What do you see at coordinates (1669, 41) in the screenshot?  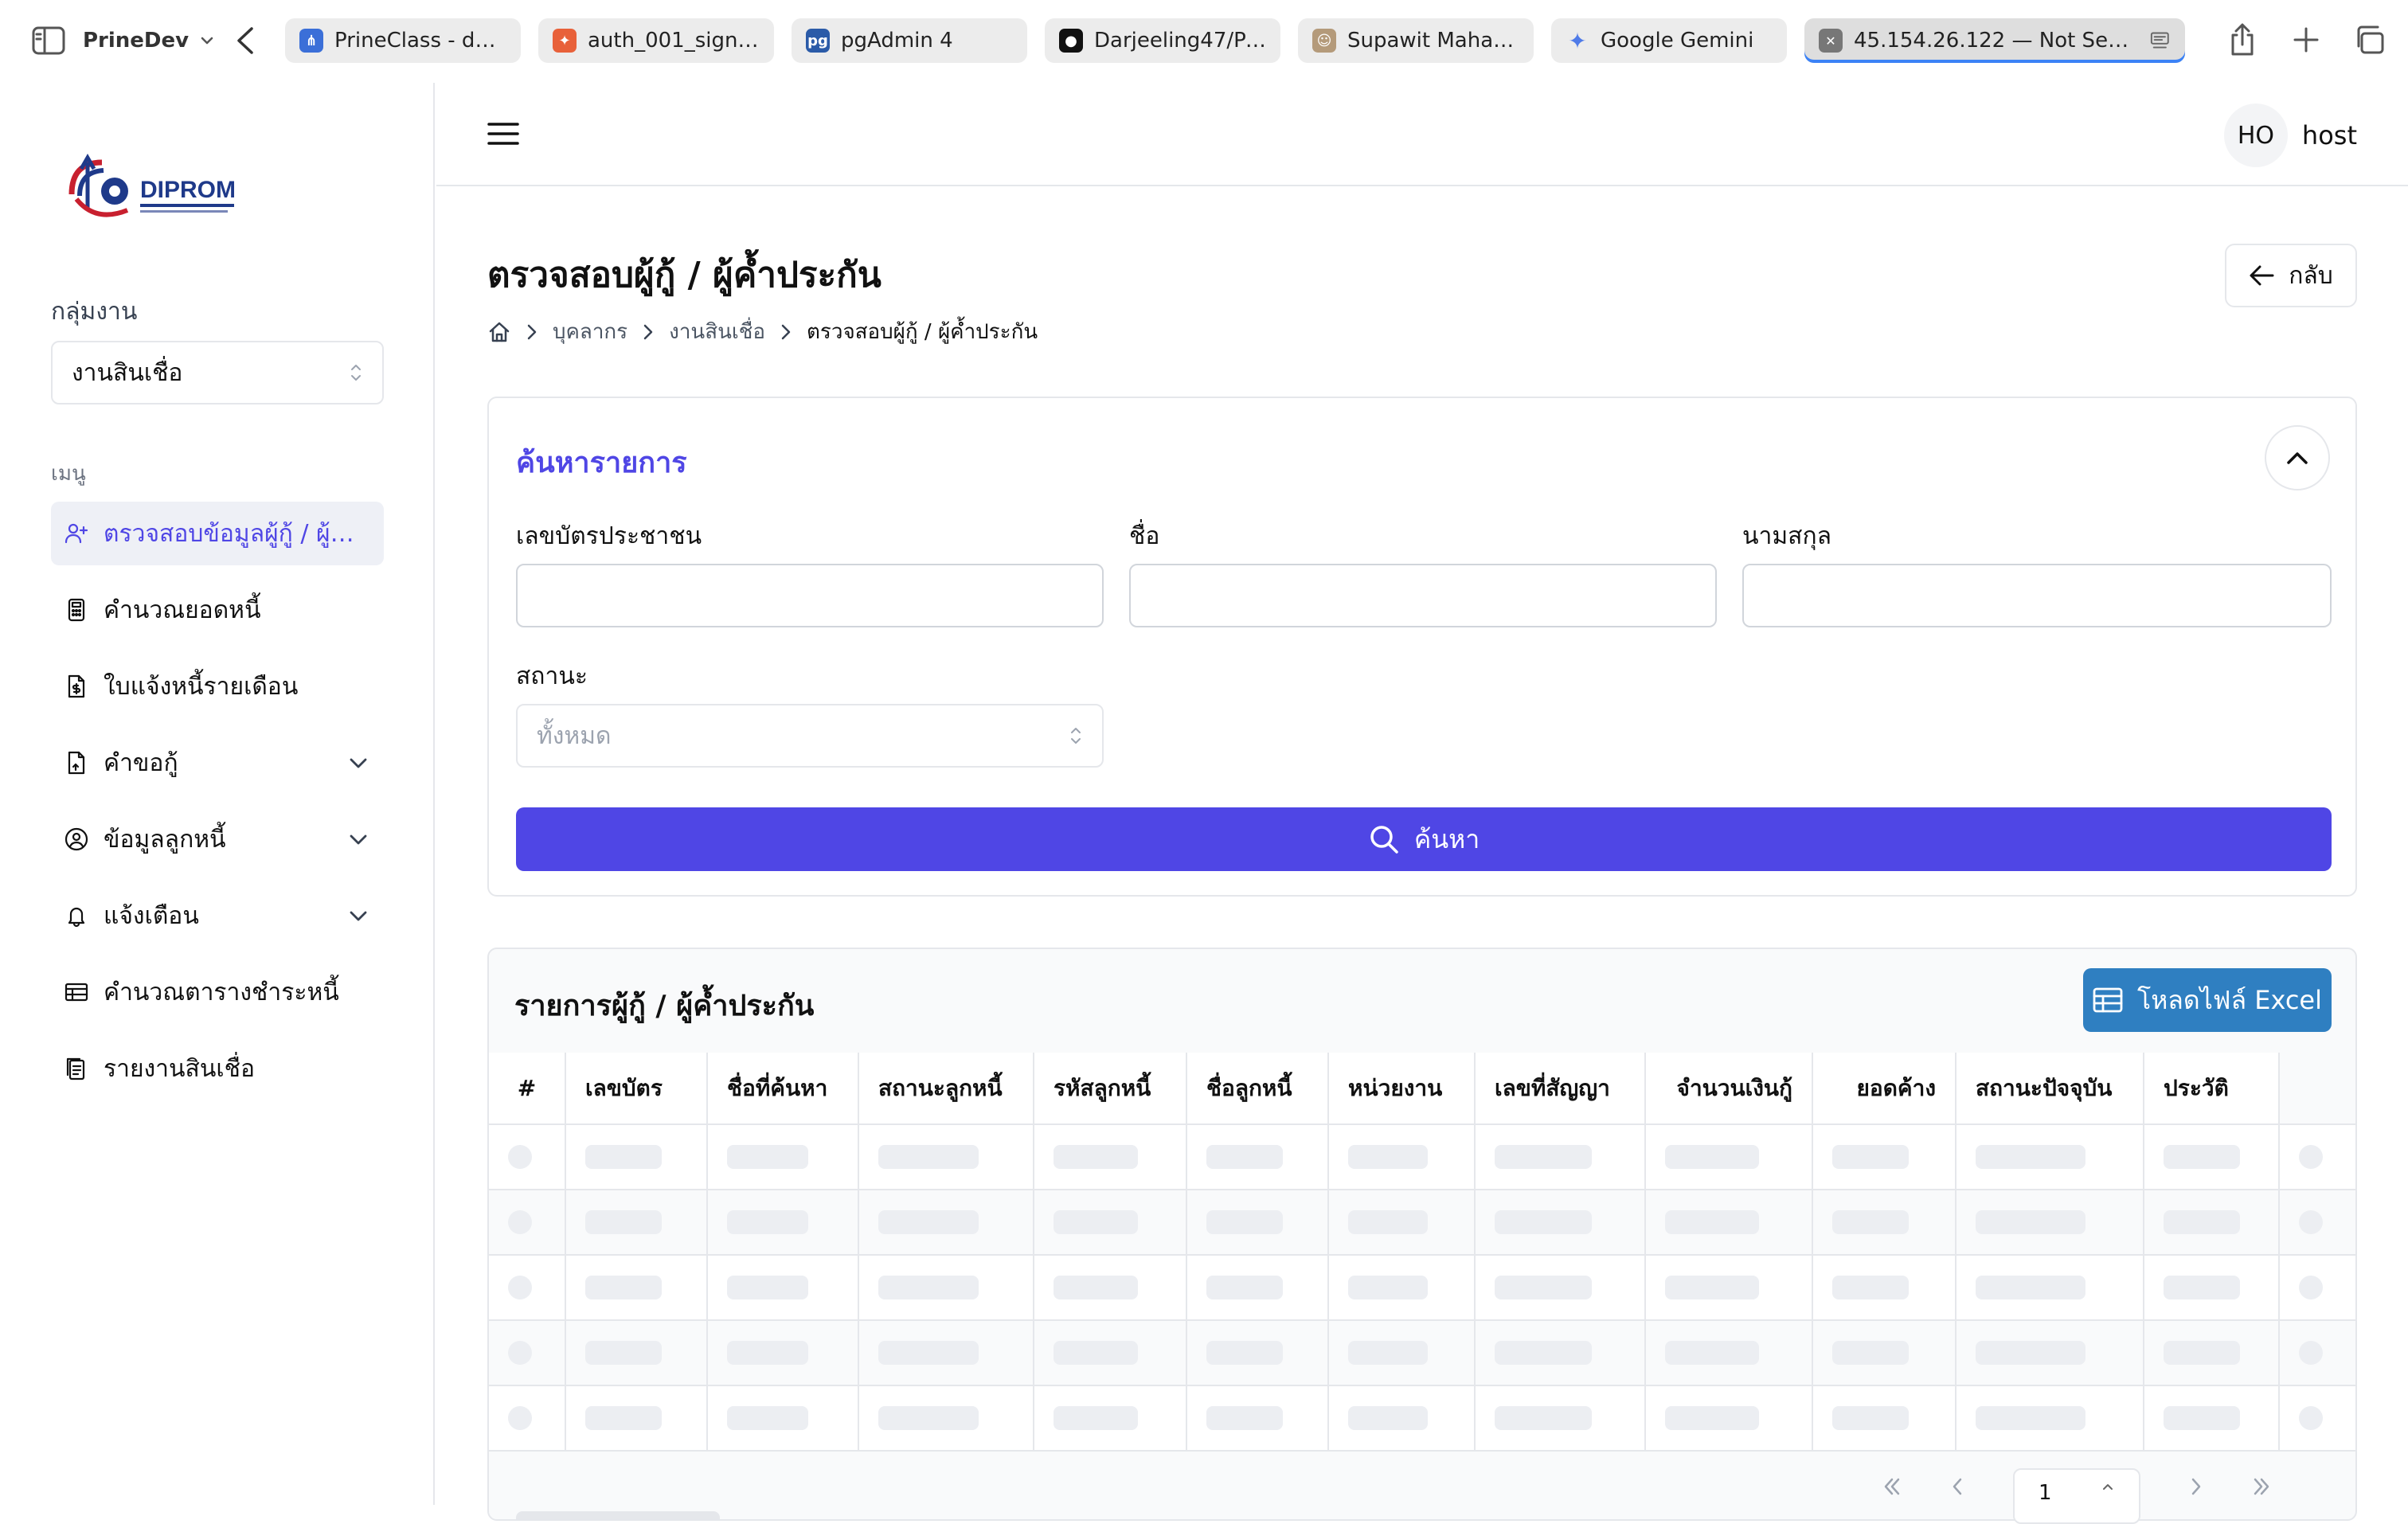 I see `browser-tab: ✦ Google Gemini` at bounding box center [1669, 41].